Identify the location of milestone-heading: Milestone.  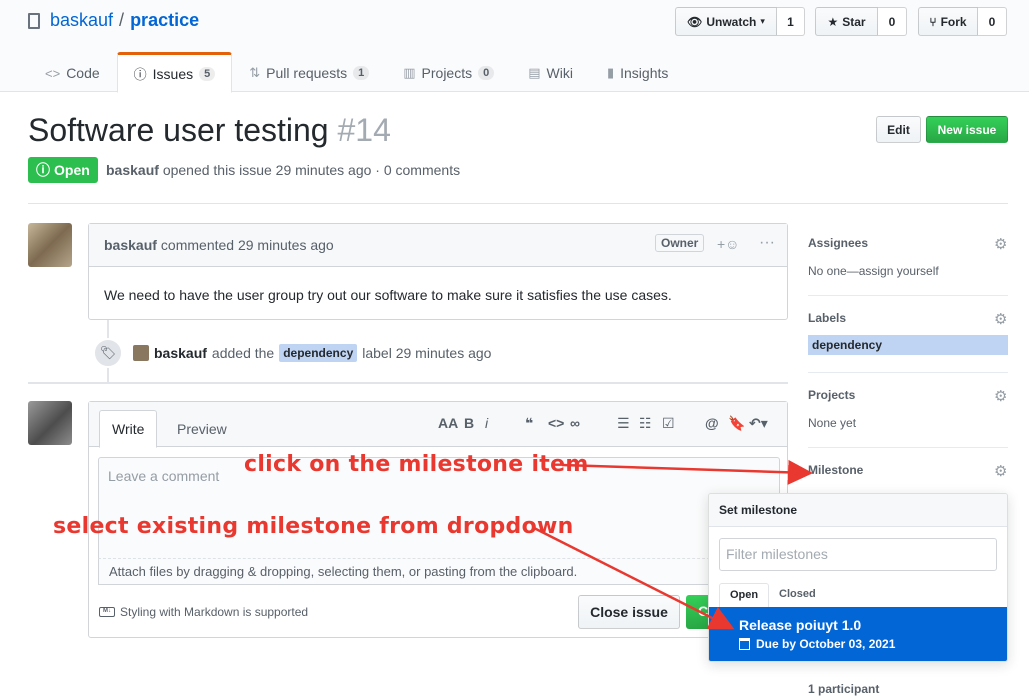
(908, 470).